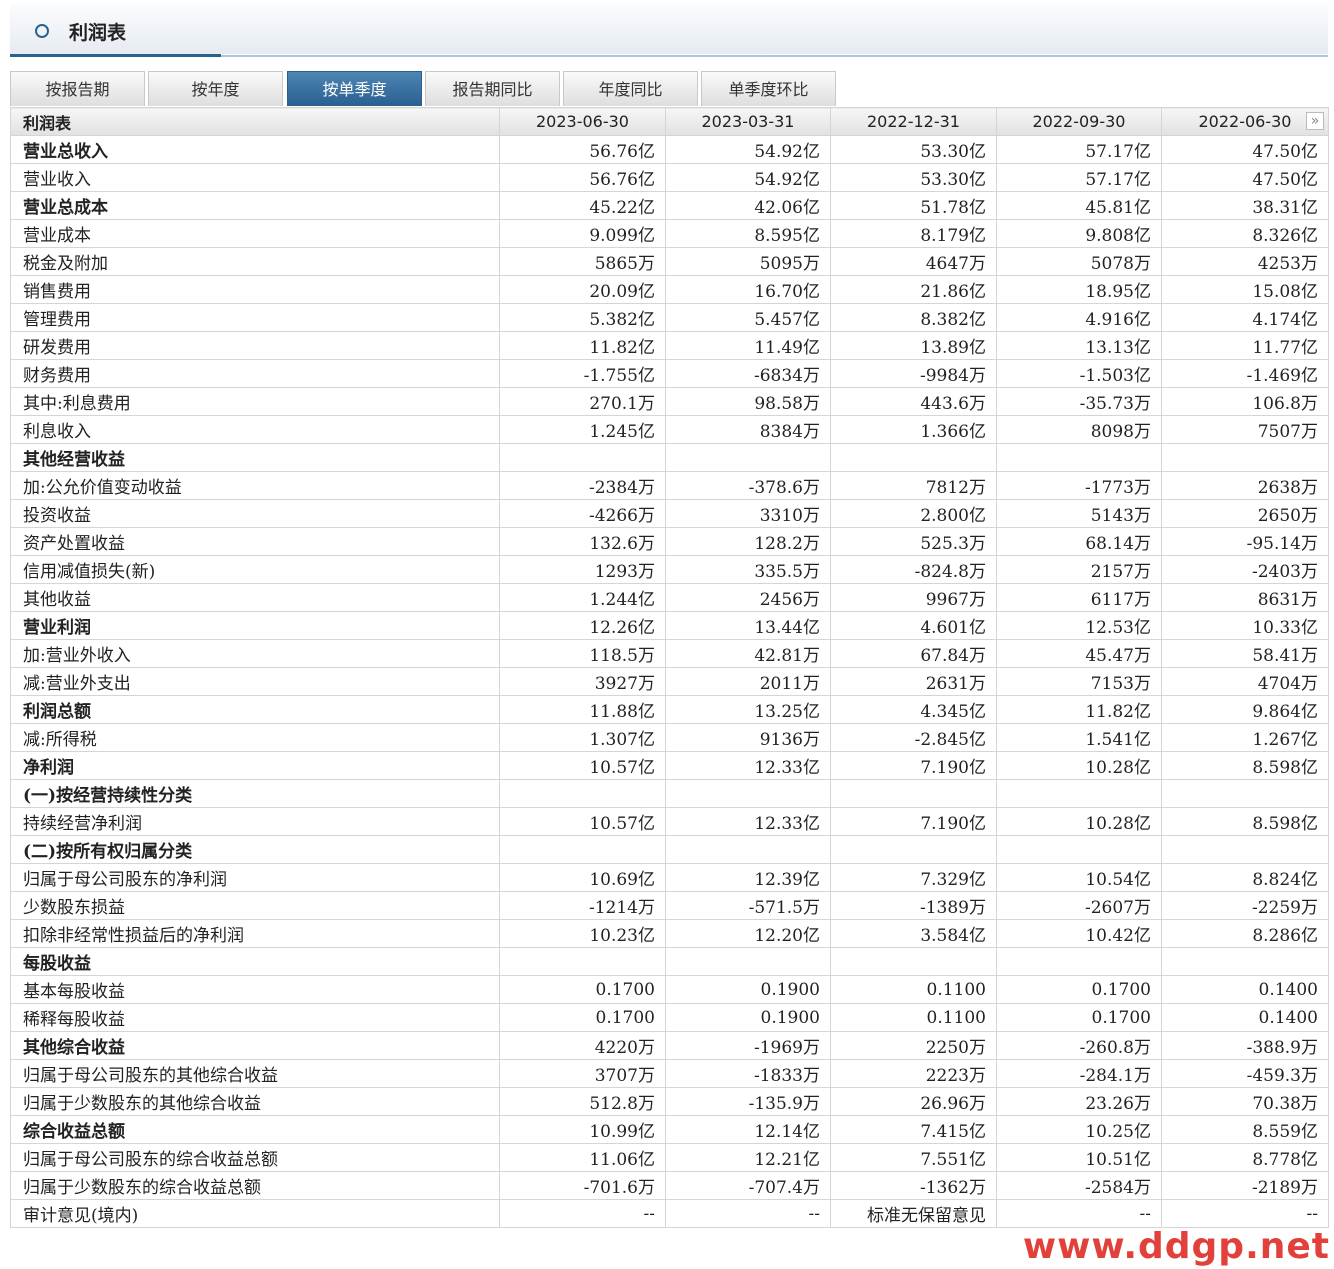 The width and height of the screenshot is (1334, 1269). What do you see at coordinates (1079, 1157) in the screenshot?
I see `value-cell: 10.51亿` at bounding box center [1079, 1157].